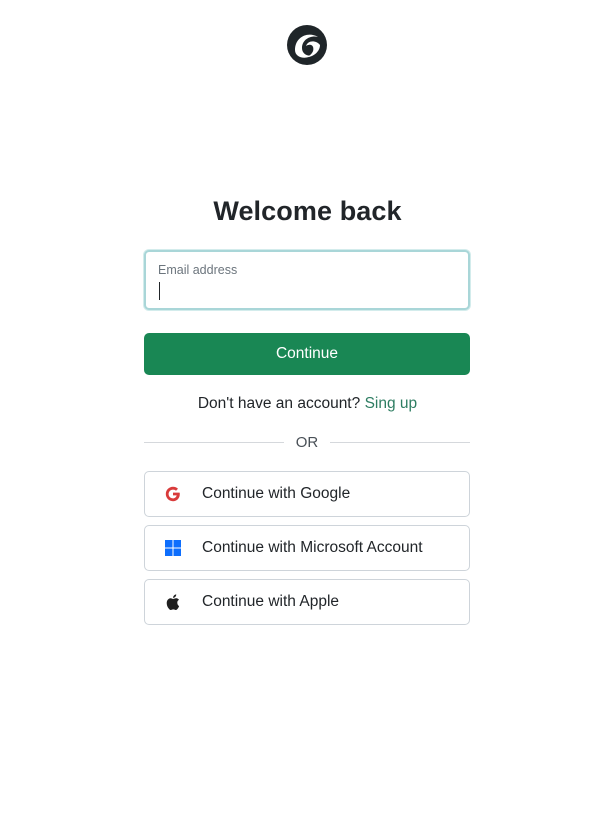 The height and width of the screenshot is (837, 589). Describe the element at coordinates (198, 270) in the screenshot. I see `email-field-label: Email address` at that location.